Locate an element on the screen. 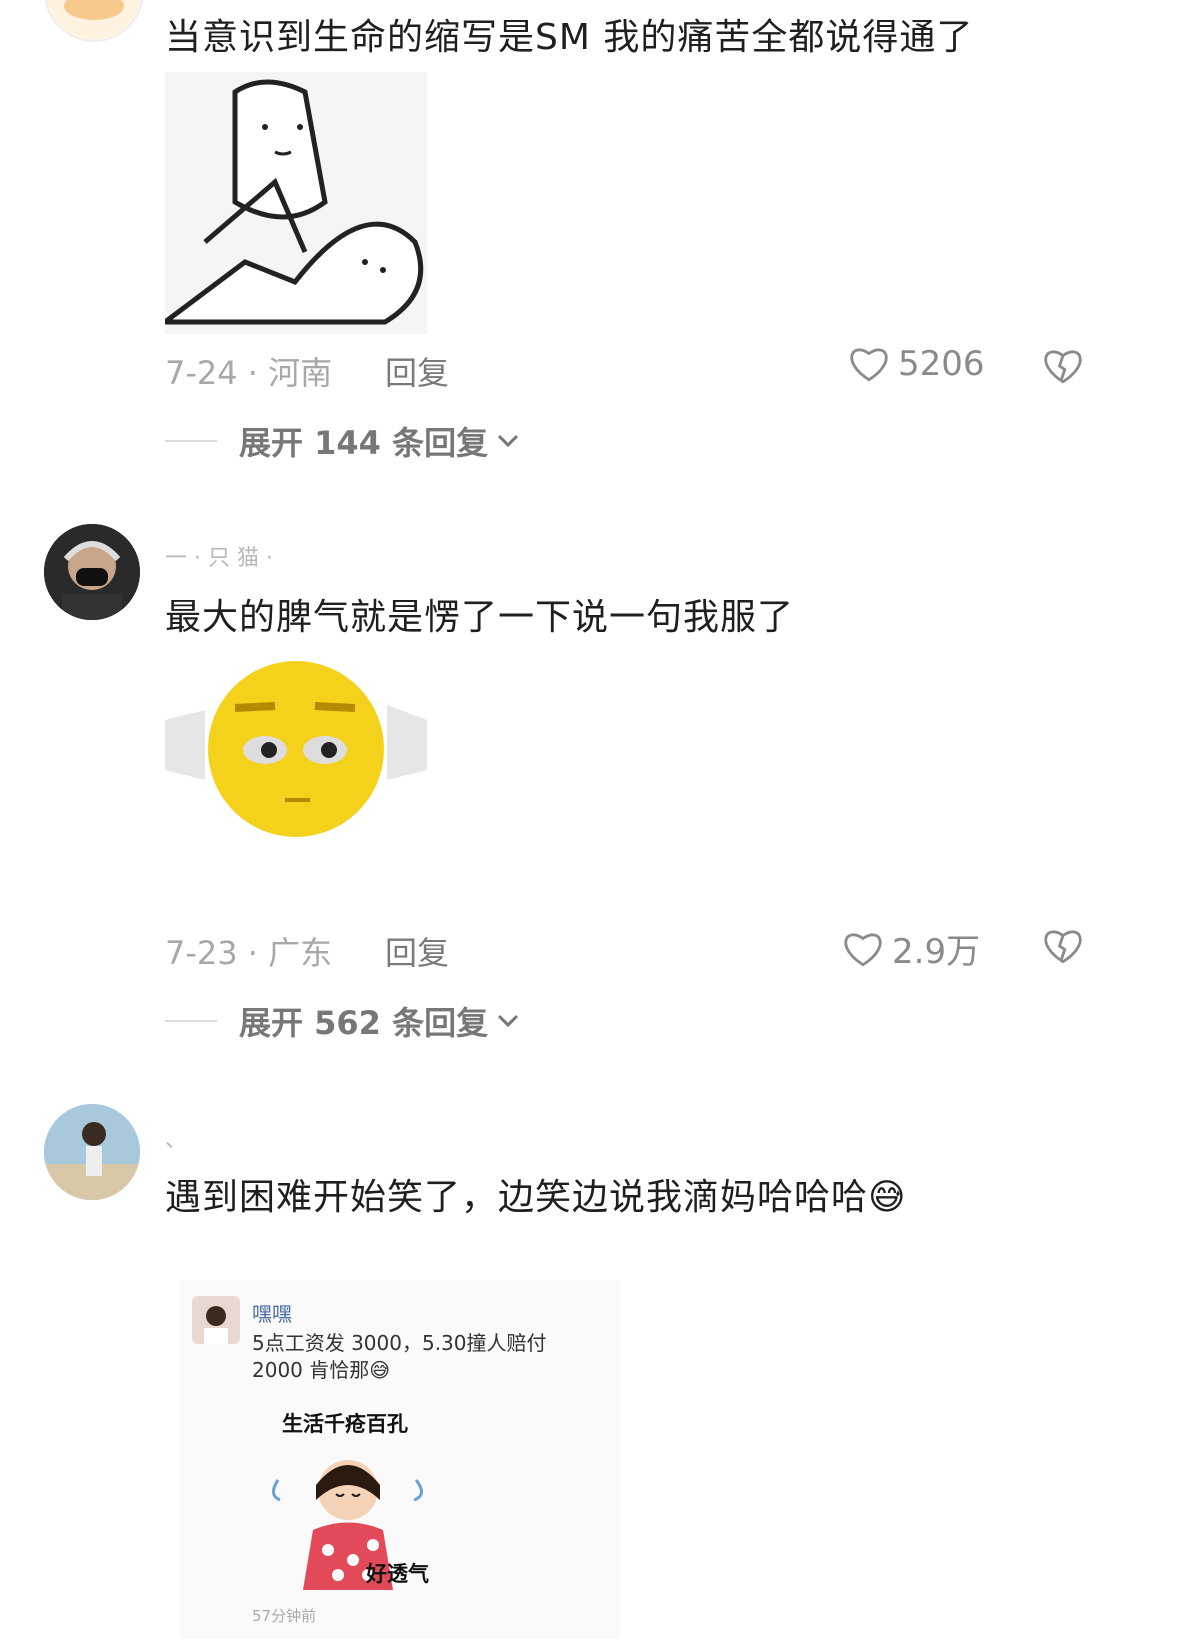 The image size is (1179, 1639). expand-replies-button: 展开 562 条回复 is located at coordinates (342, 1021).